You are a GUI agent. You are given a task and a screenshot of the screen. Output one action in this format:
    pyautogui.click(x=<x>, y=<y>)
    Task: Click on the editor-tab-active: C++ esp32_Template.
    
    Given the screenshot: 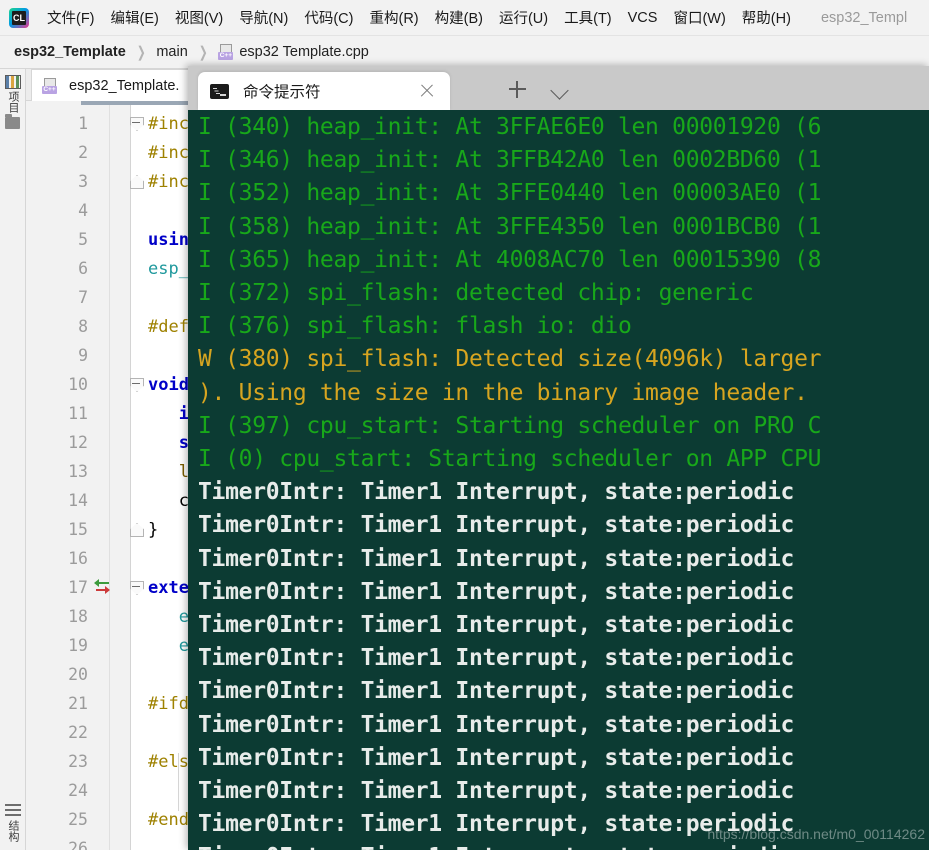 What is the action you would take?
    pyautogui.click(x=111, y=85)
    